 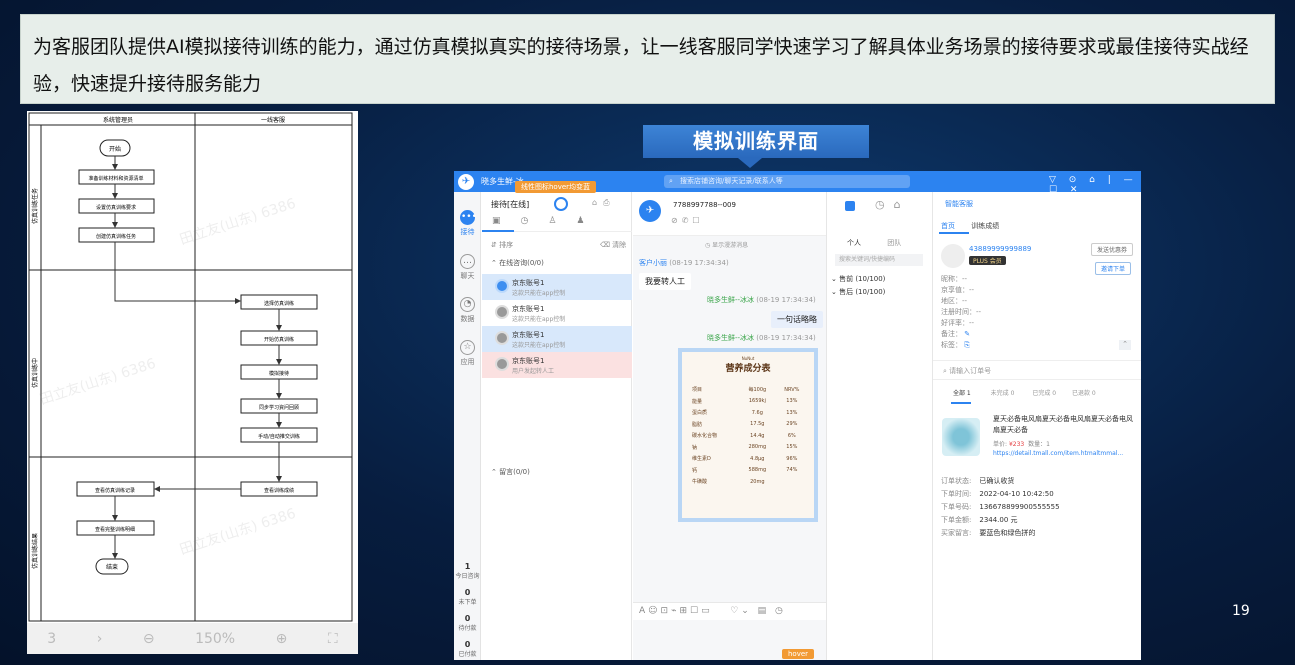 What do you see at coordinates (892, 204) in the screenshot?
I see `panel-tools: ◷⌂` at bounding box center [892, 204].